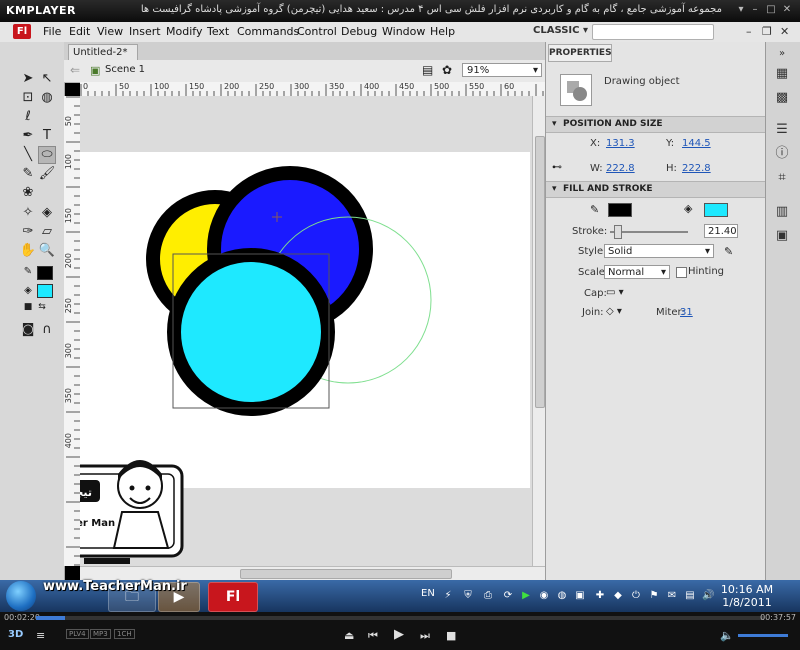  What do you see at coordinates (399, 634) in the screenshot?
I see `play-icon: ▶` at bounding box center [399, 634].